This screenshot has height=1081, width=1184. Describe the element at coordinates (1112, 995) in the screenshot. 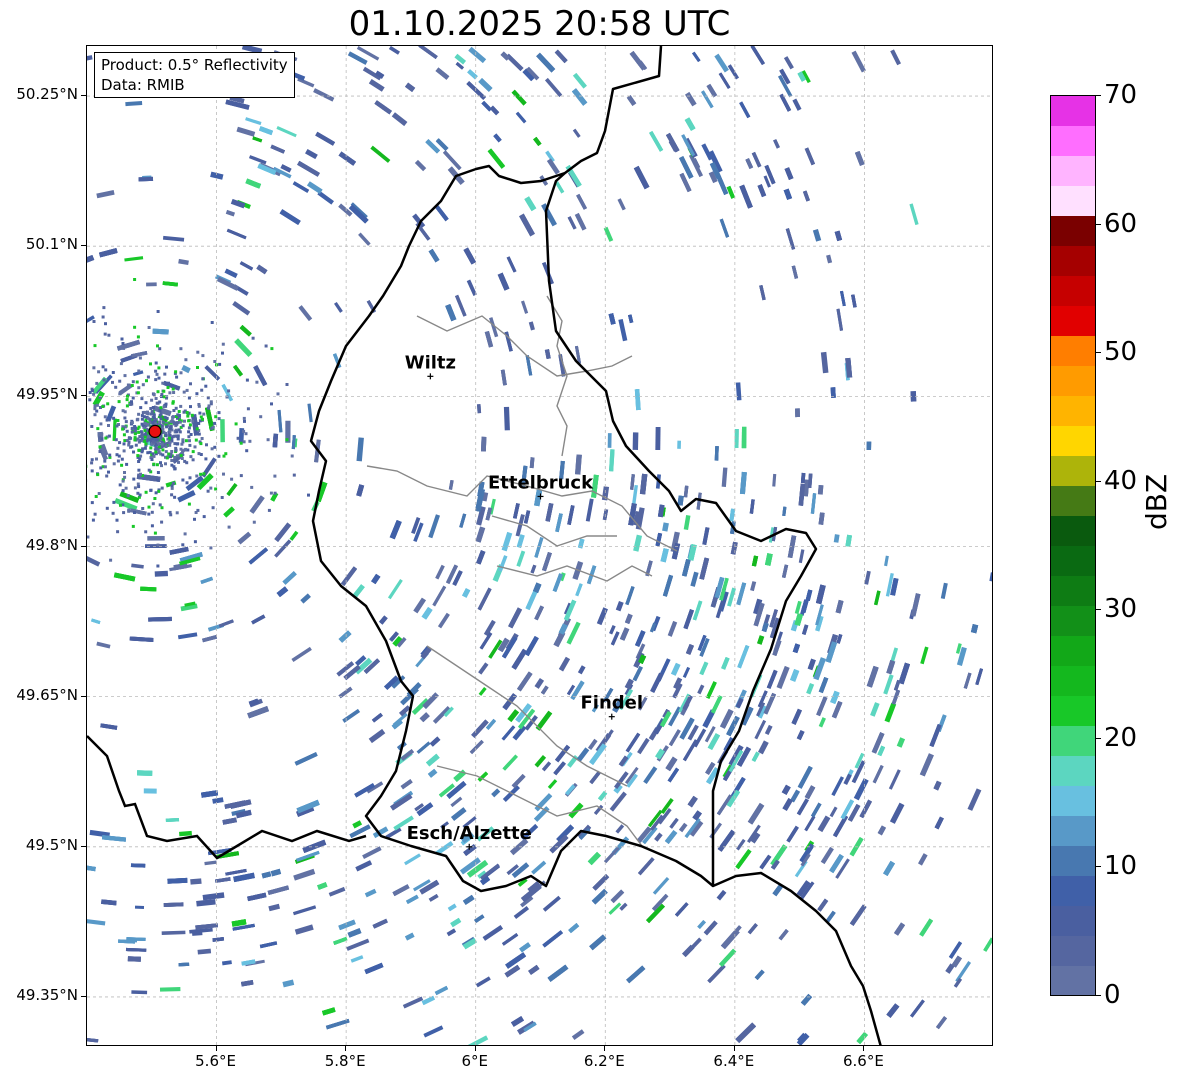

I see `colorbar-tick-label: 0` at that location.